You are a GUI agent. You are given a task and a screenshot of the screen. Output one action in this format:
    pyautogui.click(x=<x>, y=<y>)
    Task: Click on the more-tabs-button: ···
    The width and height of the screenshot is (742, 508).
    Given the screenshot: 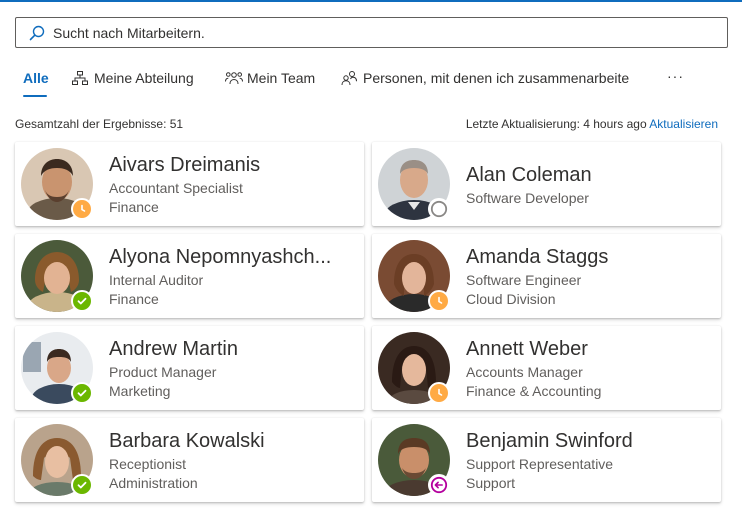 What is the action you would take?
    pyautogui.click(x=675, y=76)
    